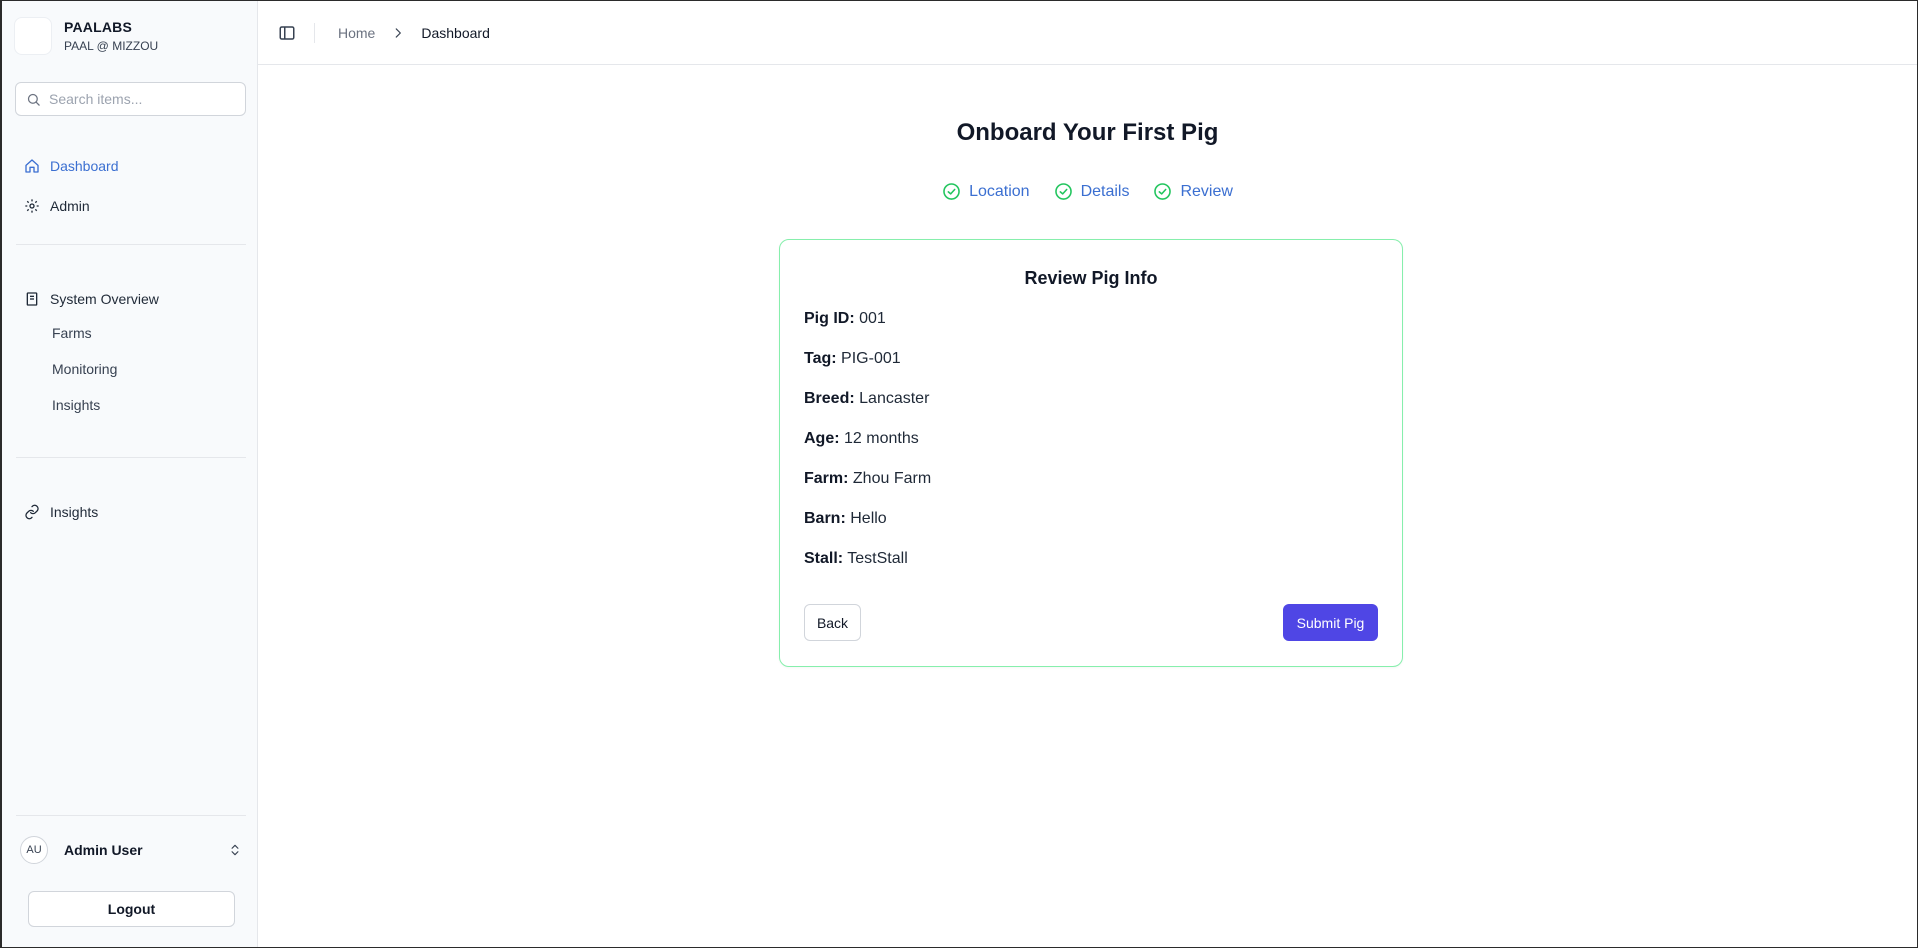  Describe the element at coordinates (32, 512) in the screenshot. I see `link-icon` at that location.